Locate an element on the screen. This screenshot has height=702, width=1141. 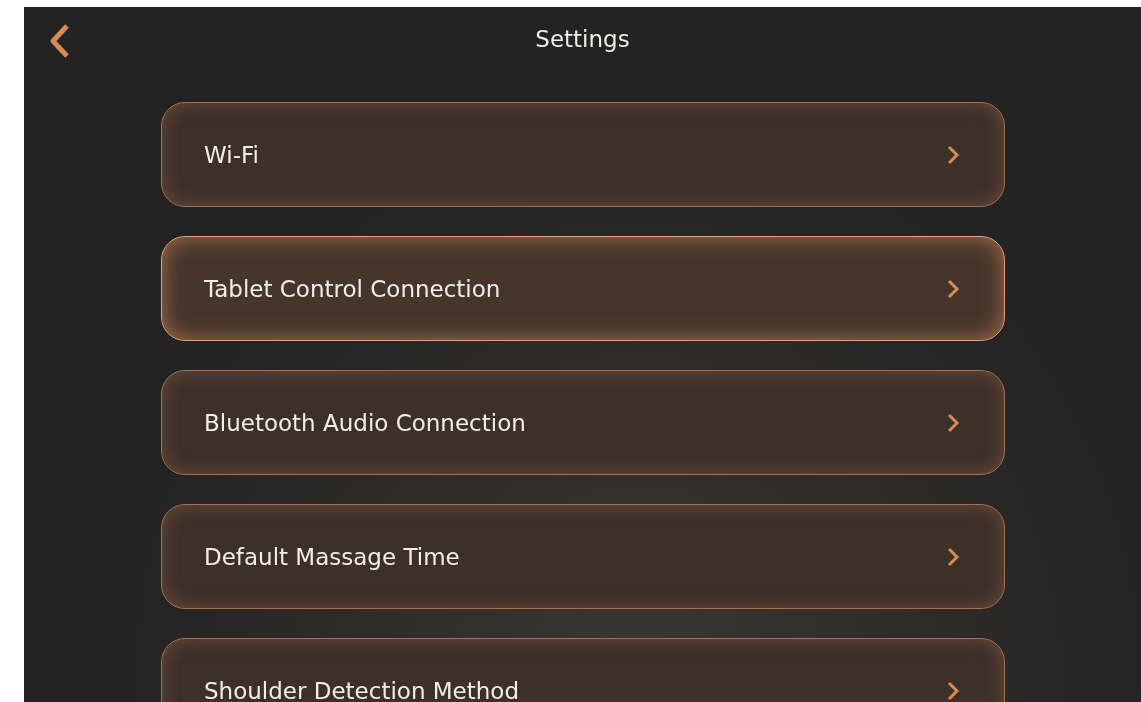
settings-item: Wi-Fi is located at coordinates (583, 154).